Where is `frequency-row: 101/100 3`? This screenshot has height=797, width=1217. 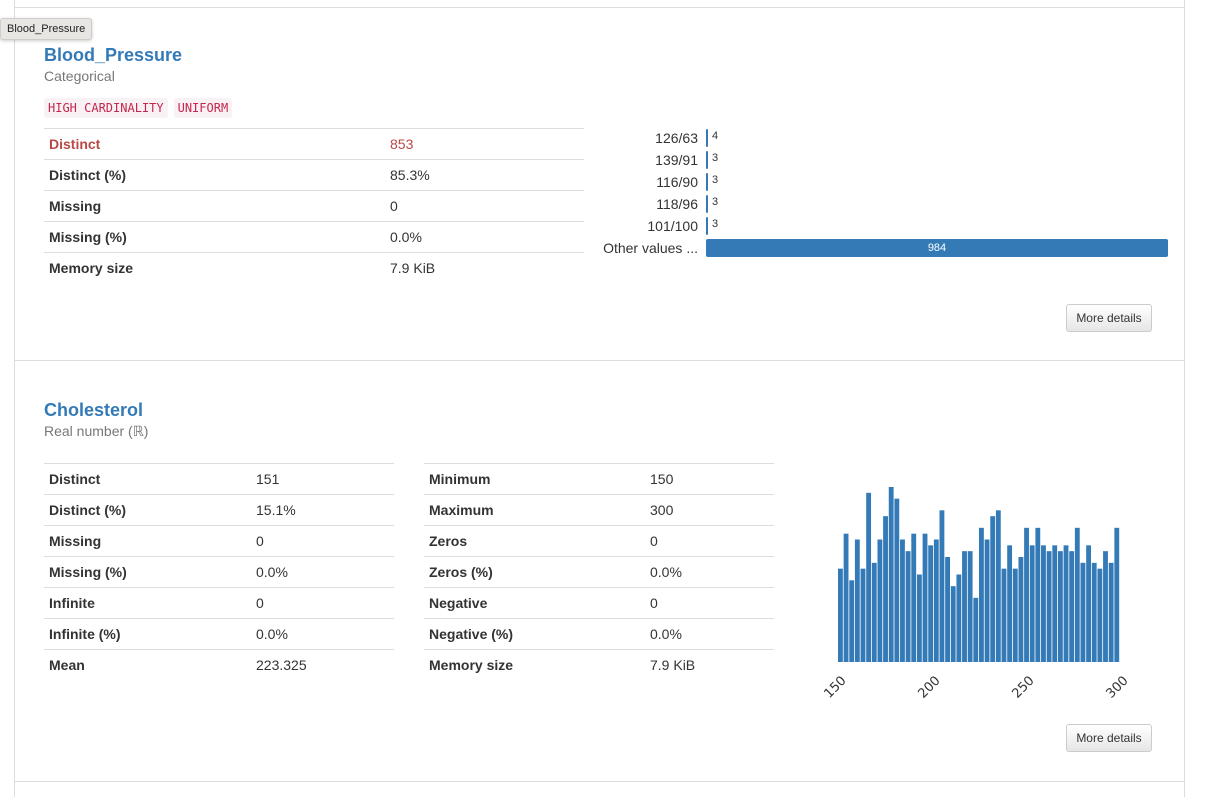 frequency-row: 101/100 3 is located at coordinates (883, 226).